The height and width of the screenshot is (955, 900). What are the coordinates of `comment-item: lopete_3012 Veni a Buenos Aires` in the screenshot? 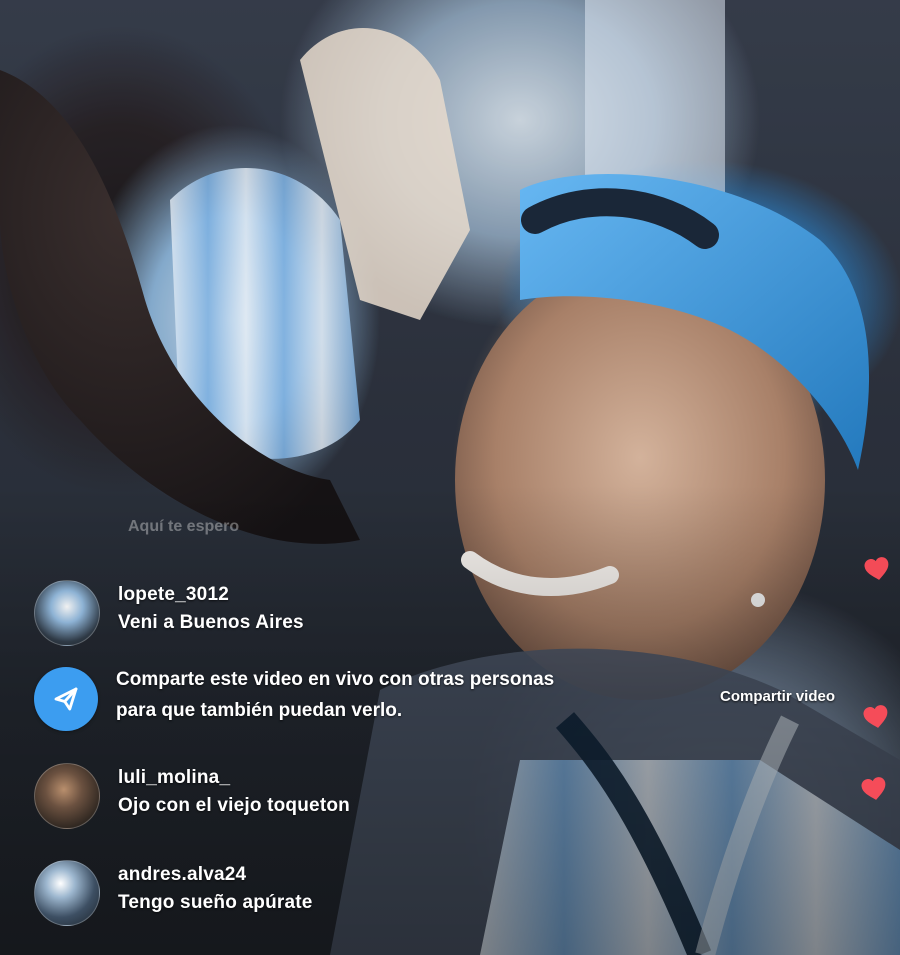 It's located at (169, 613).